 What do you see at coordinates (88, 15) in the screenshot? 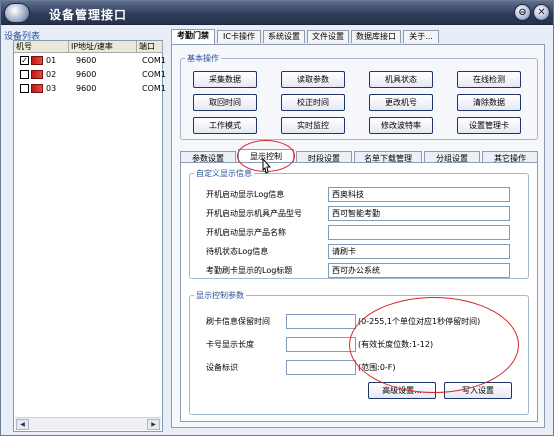
I see `window-title: 设备管理接口` at bounding box center [88, 15].